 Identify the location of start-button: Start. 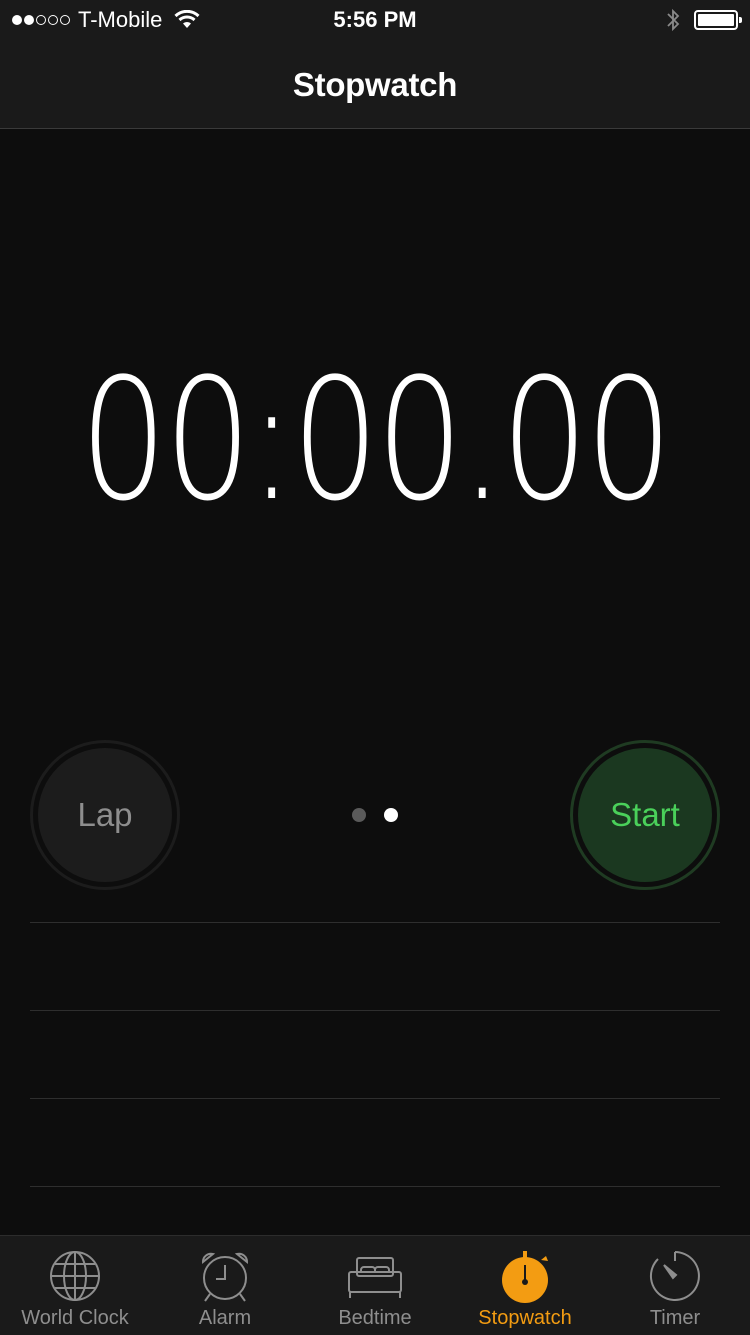
(645, 815).